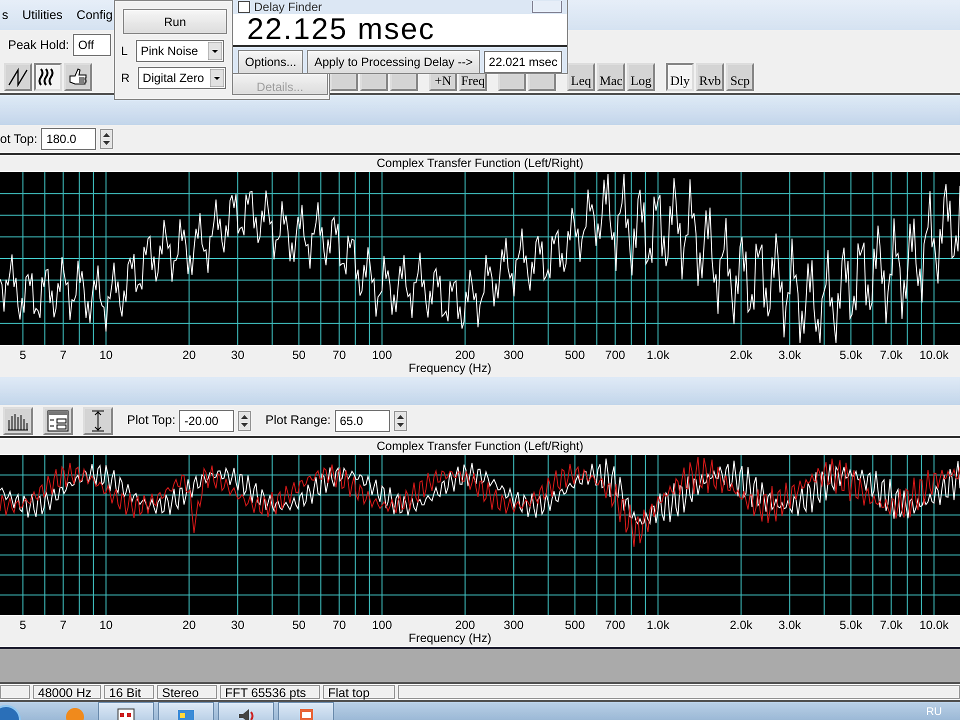 The width and height of the screenshot is (960, 720). I want to click on status-field, so click(15, 692).